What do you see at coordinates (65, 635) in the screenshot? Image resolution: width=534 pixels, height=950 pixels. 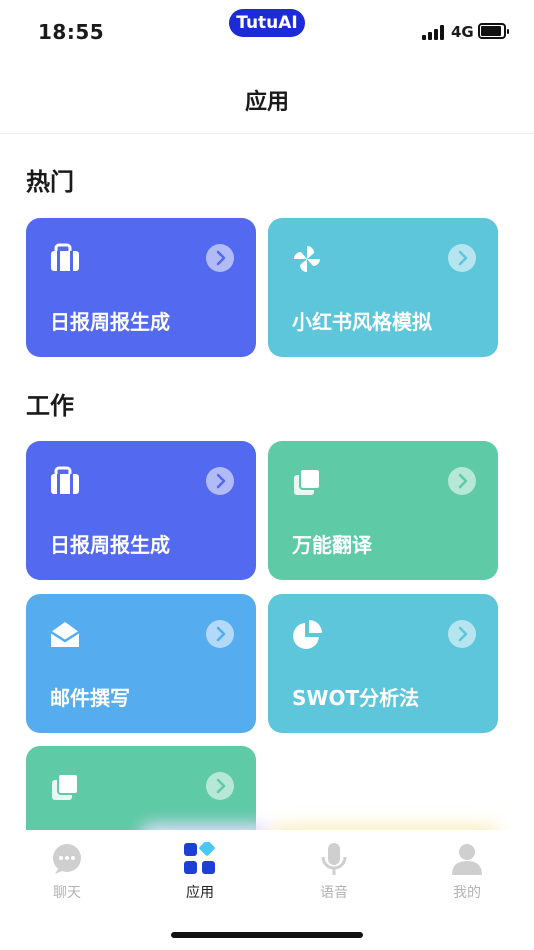 I see `mail-icon` at bounding box center [65, 635].